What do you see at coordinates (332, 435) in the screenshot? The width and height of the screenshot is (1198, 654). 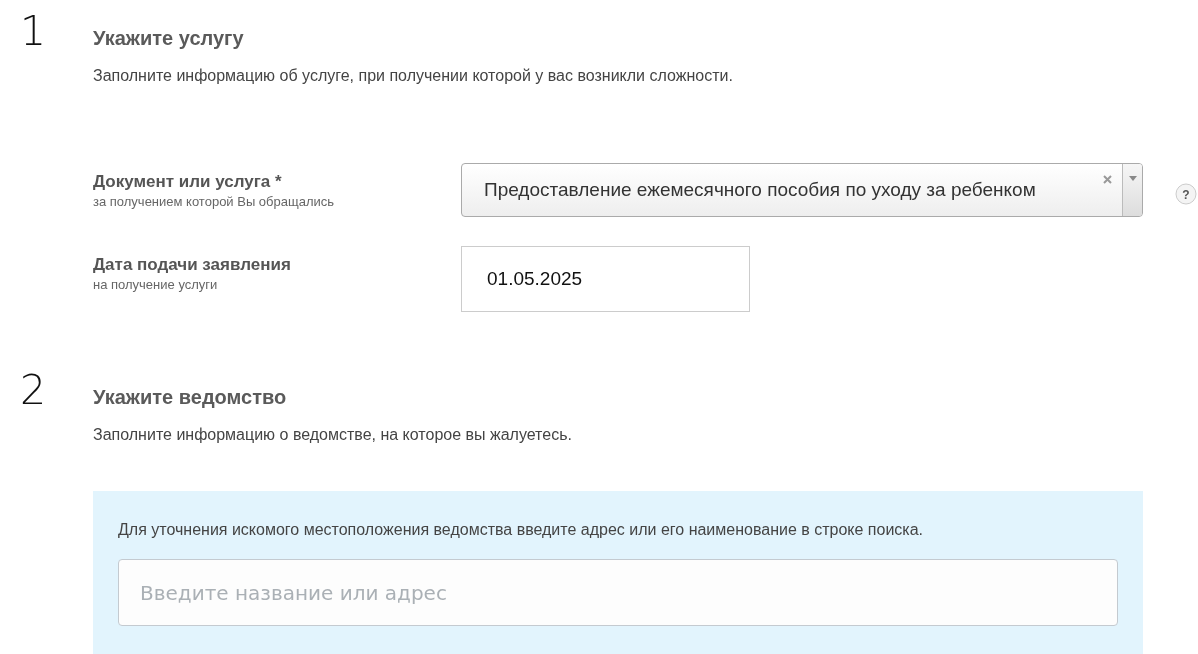 I see `section-description: Заполните информацию о ведомстве, на которое вы жалуетесь.` at bounding box center [332, 435].